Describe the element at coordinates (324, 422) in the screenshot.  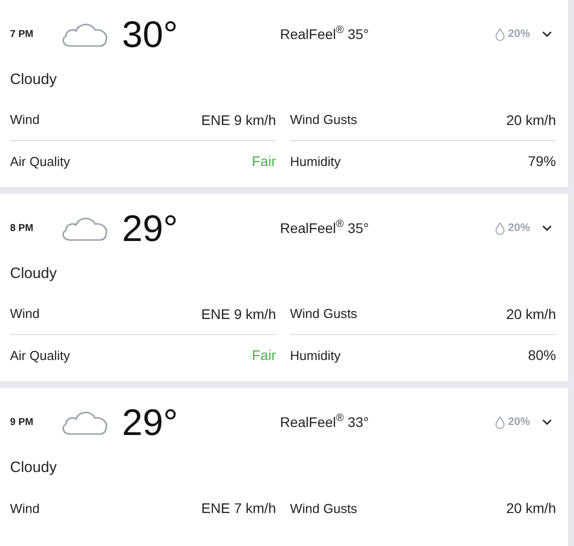
I see `realfeel-text: RealFeel$^{®}$ 33°` at that location.